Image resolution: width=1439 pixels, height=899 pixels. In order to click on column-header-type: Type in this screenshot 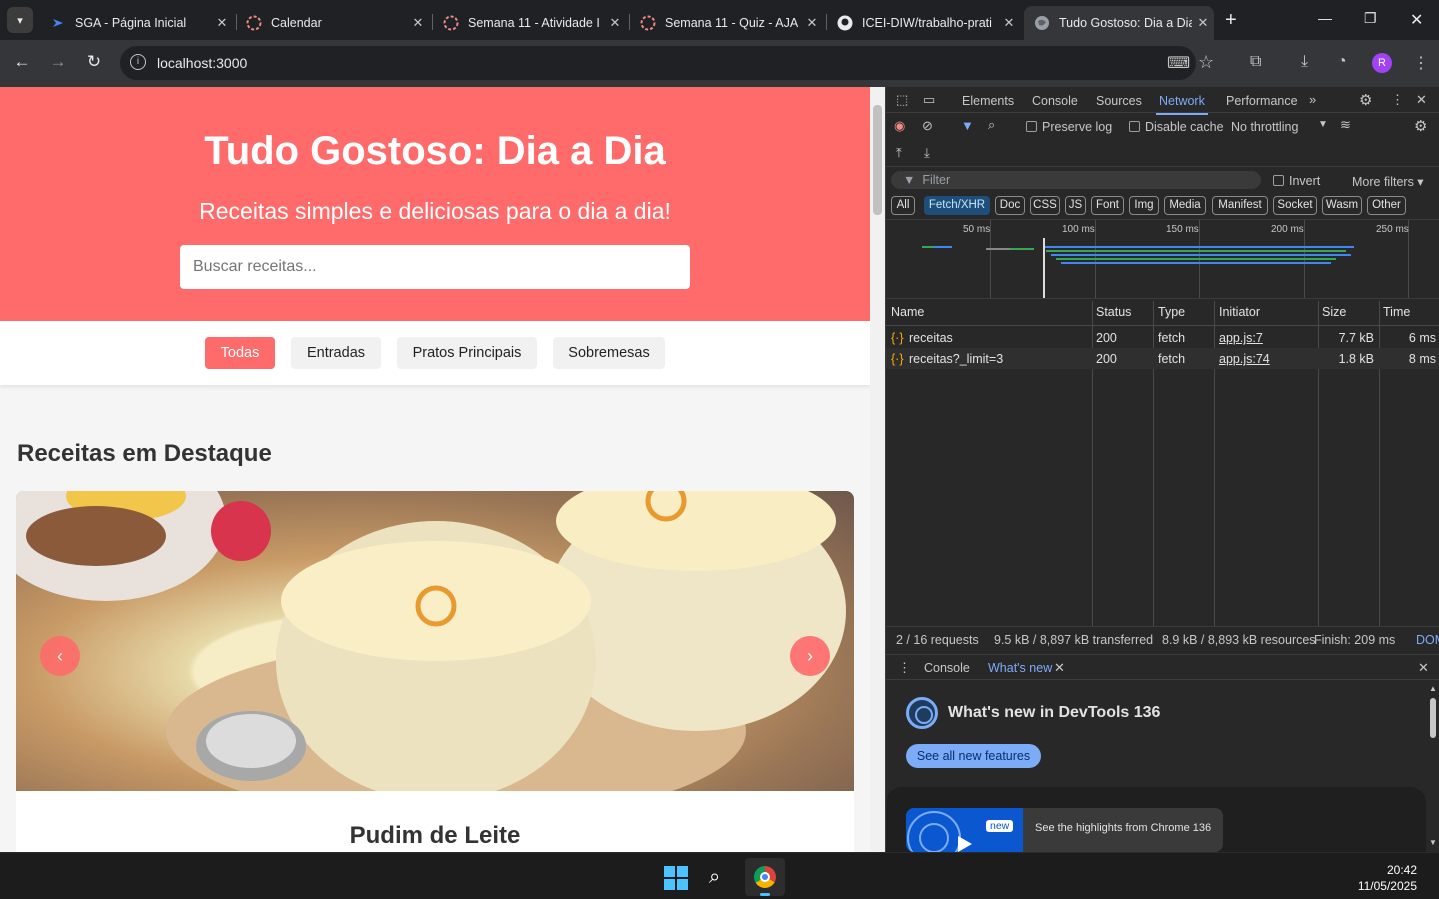, I will do `click(1171, 312)`.